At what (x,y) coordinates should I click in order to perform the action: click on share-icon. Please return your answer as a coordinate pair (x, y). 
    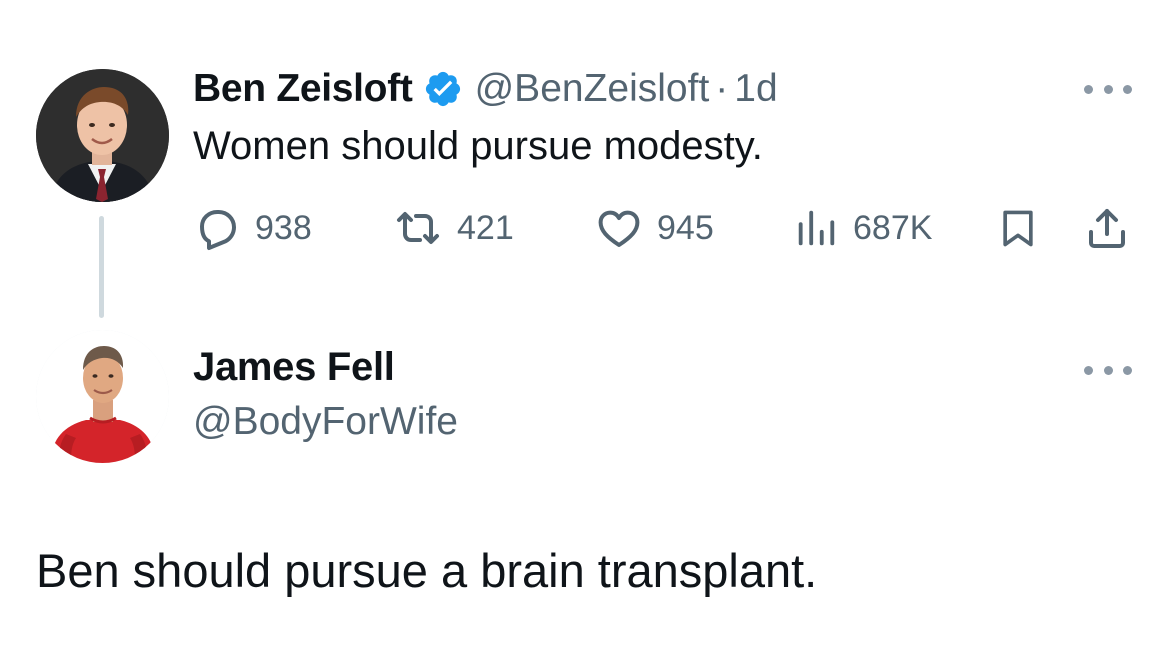
    Looking at the image, I should click on (1107, 228).